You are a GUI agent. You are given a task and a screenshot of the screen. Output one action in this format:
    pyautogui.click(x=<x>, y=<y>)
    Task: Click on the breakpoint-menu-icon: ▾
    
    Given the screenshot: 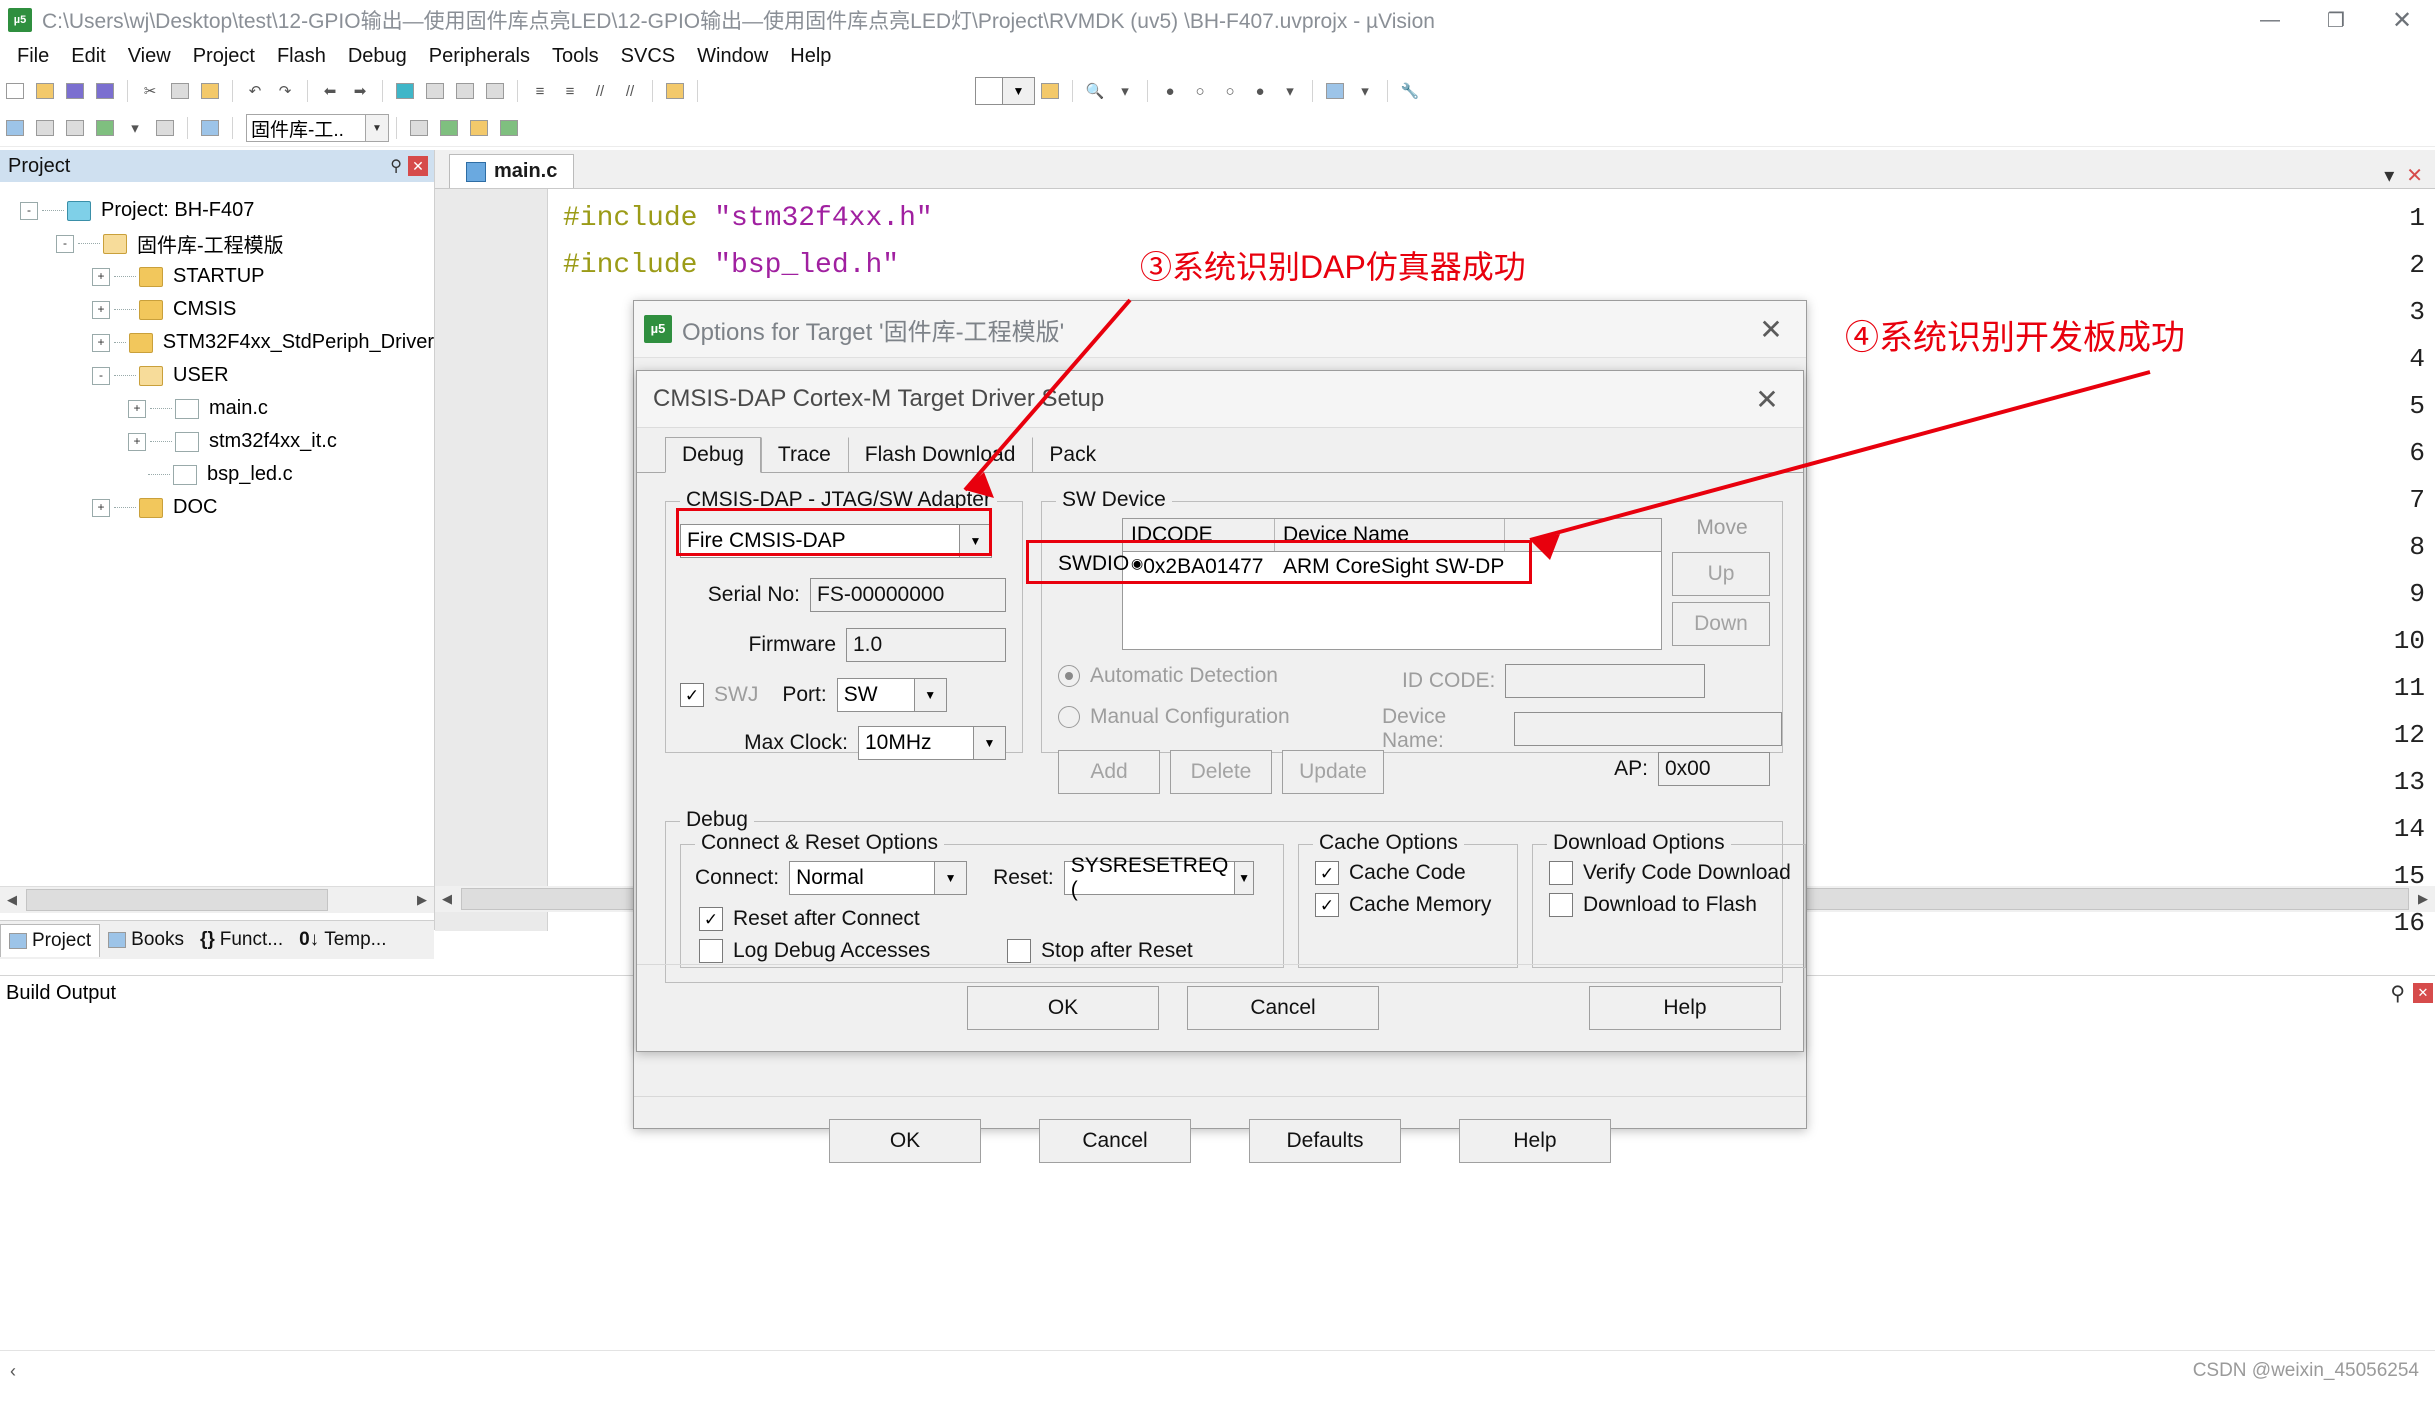 What is the action you would take?
    pyautogui.click(x=1290, y=91)
    